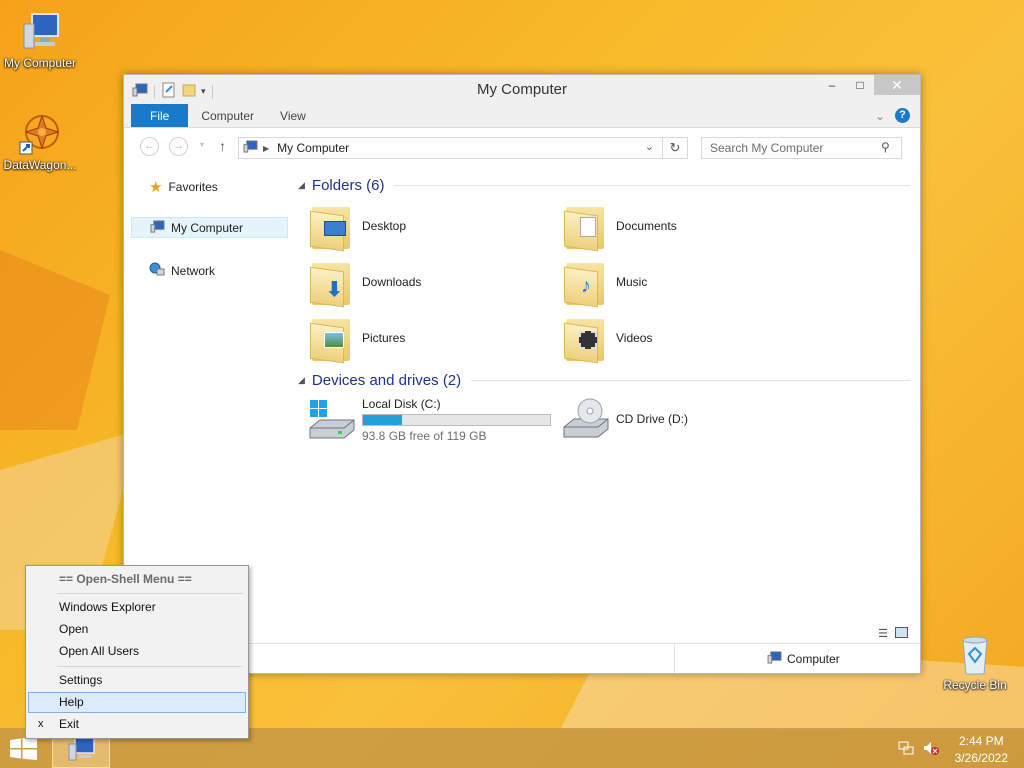 This screenshot has width=1024, height=768. What do you see at coordinates (332, 420) in the screenshot?
I see `hard-disk-icon` at bounding box center [332, 420].